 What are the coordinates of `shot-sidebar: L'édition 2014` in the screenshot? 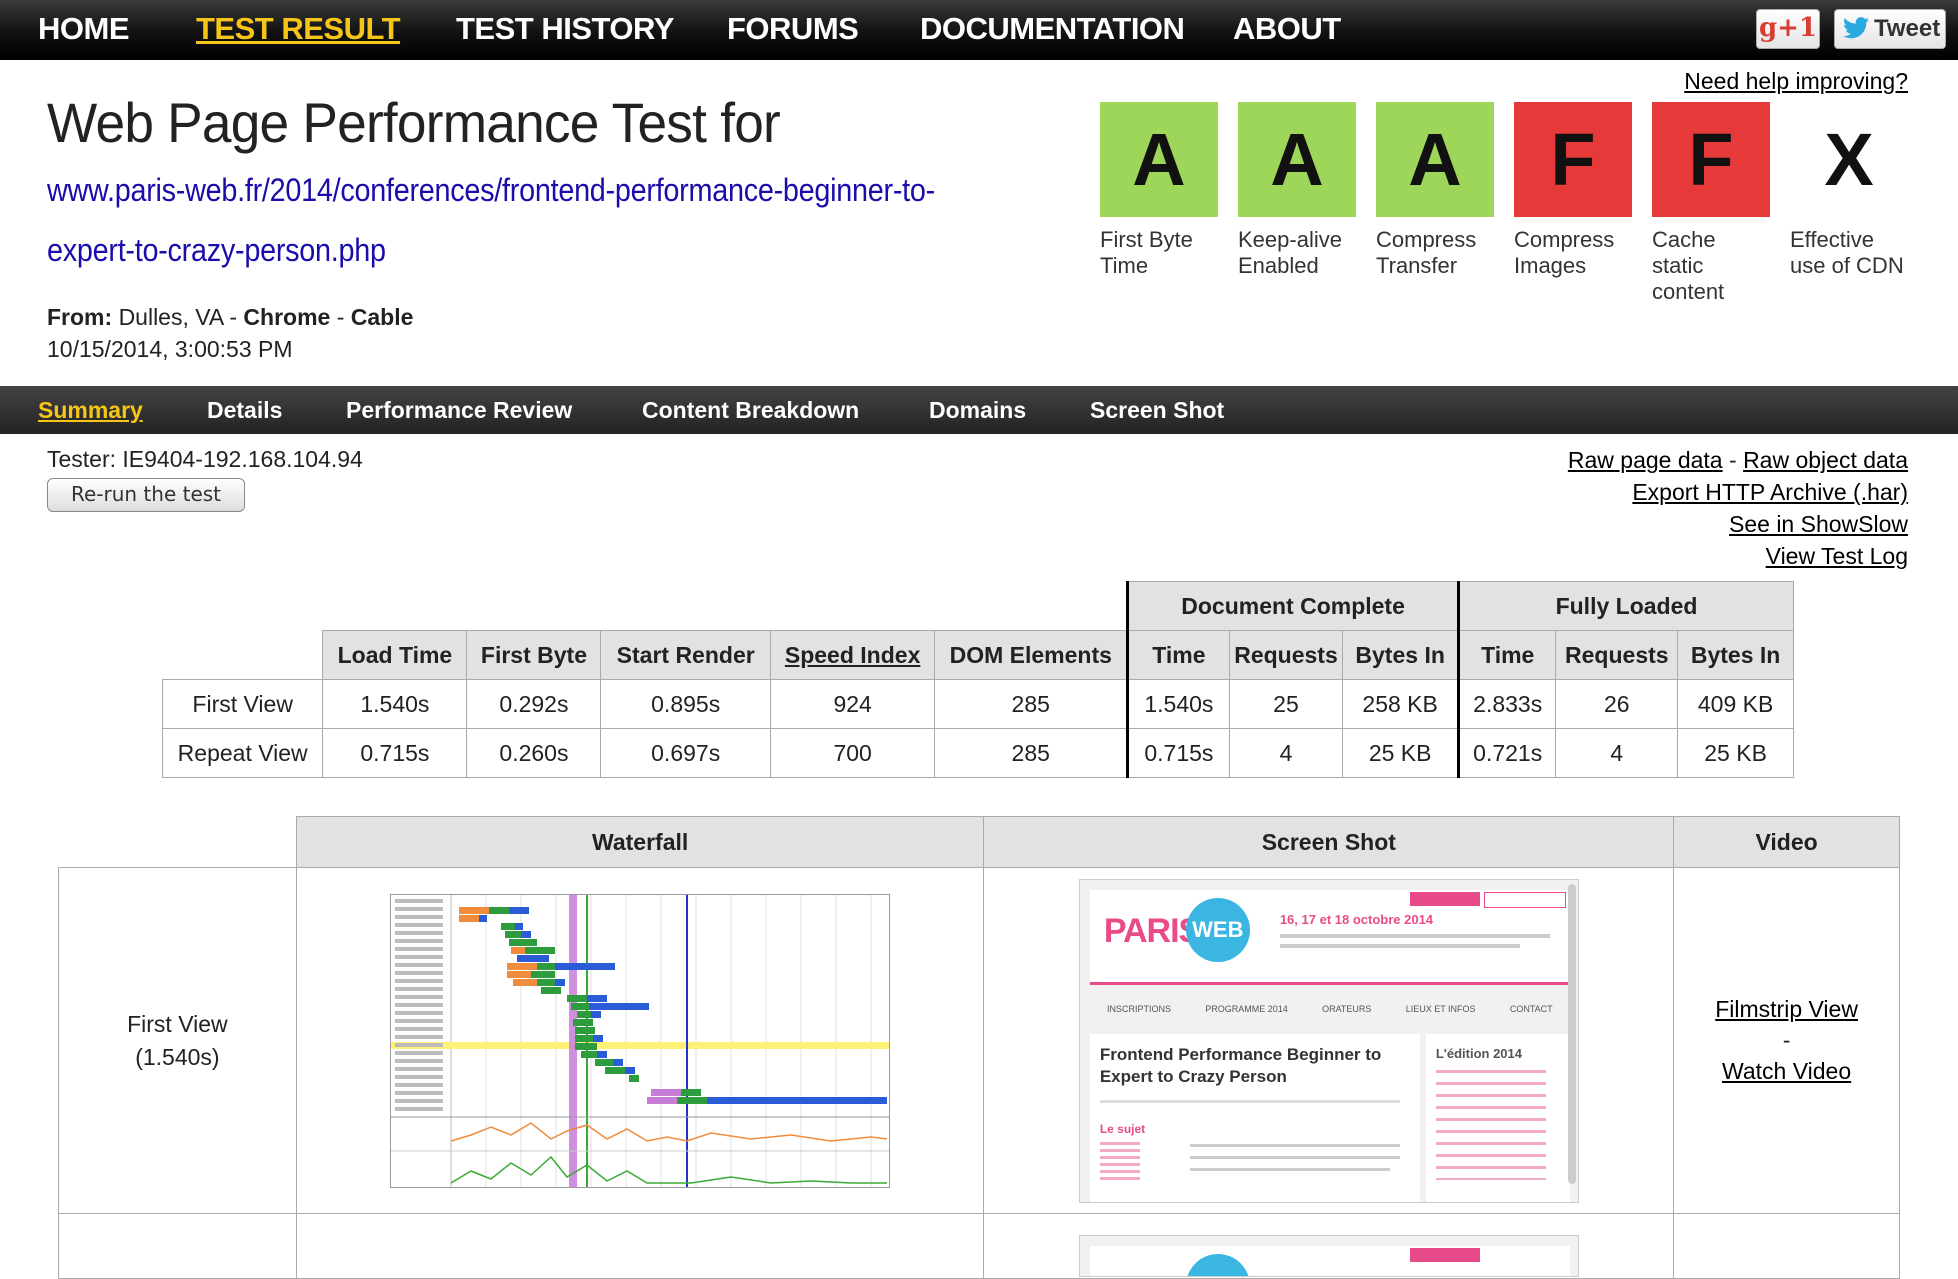 It's located at (1497, 1117).